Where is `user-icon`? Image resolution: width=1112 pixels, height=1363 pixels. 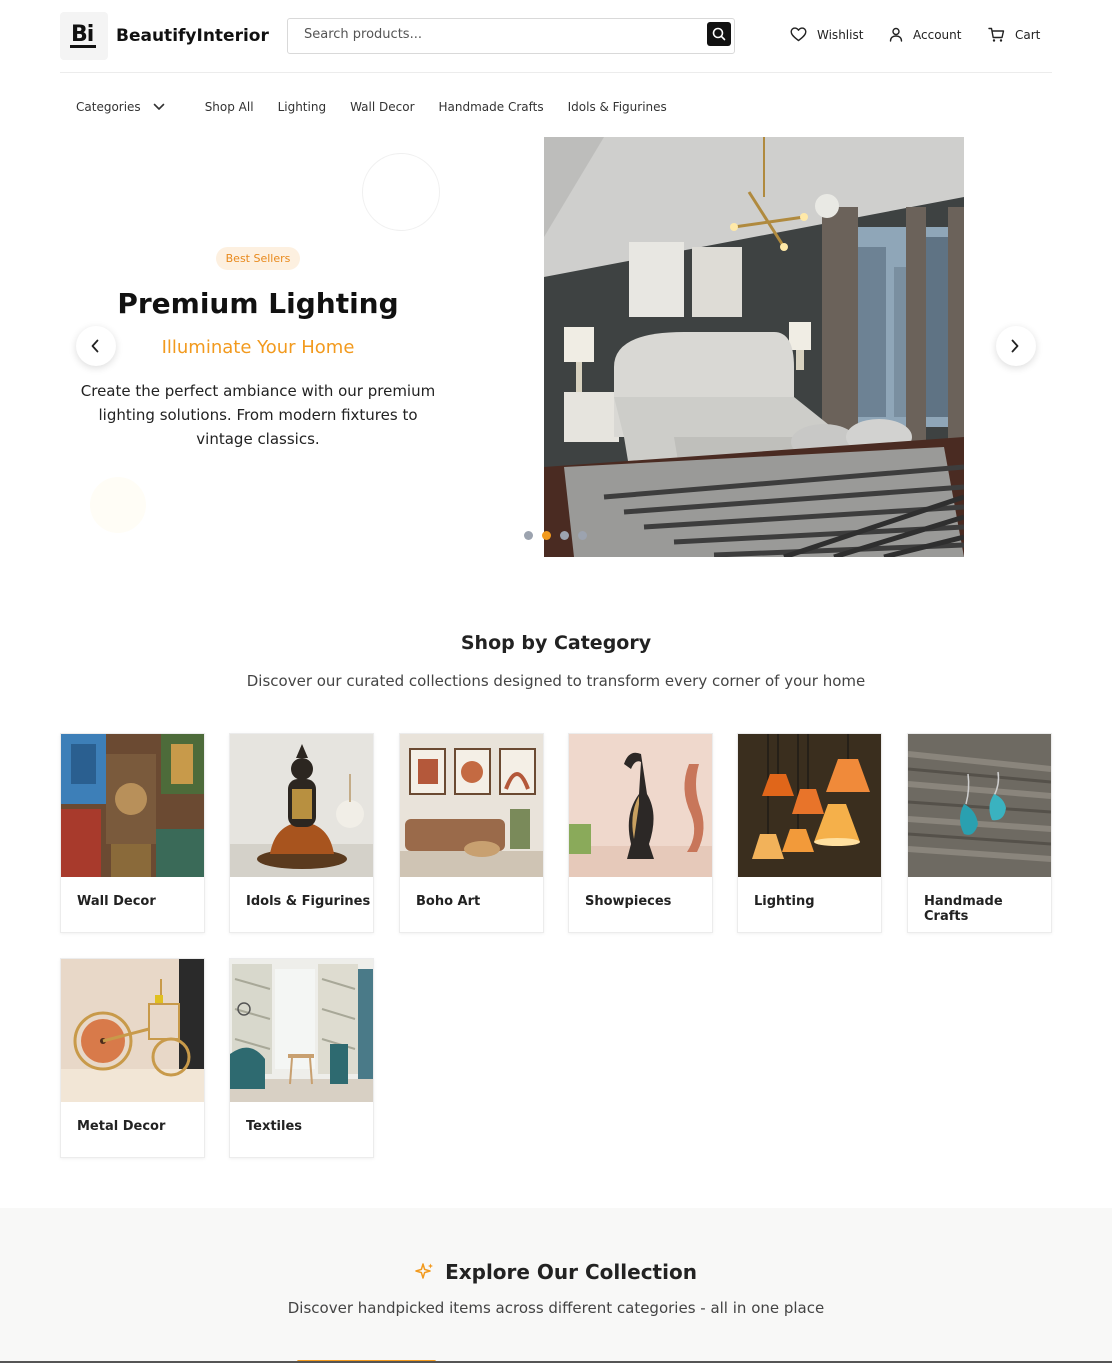
user-icon is located at coordinates (896, 34).